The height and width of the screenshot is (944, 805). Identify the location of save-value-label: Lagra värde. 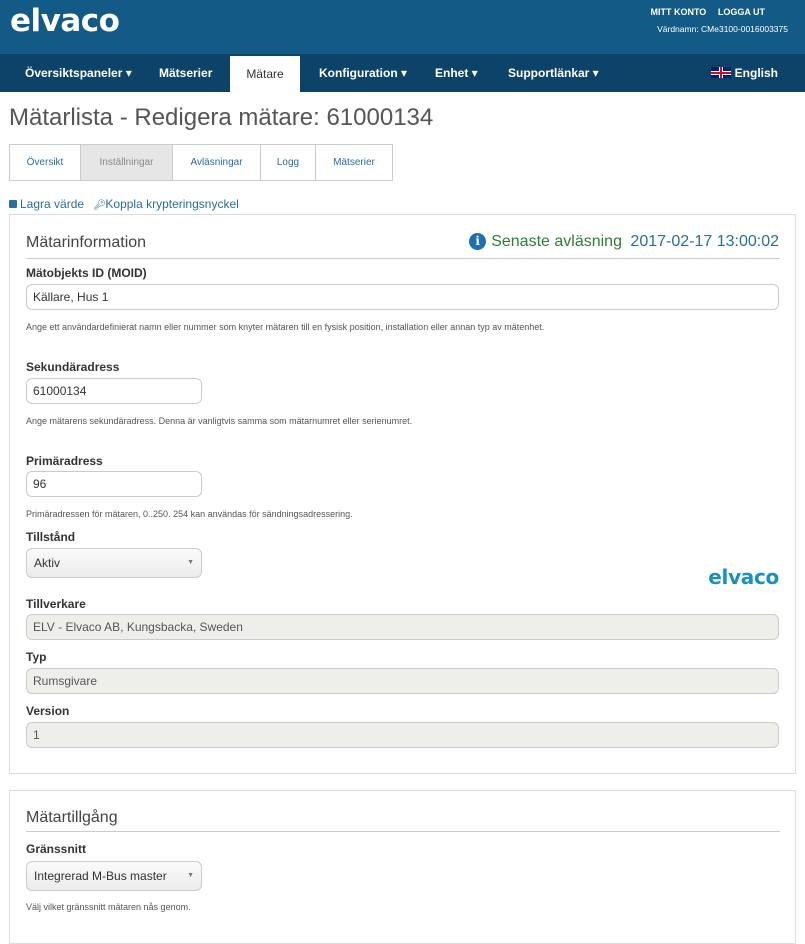
(52, 204).